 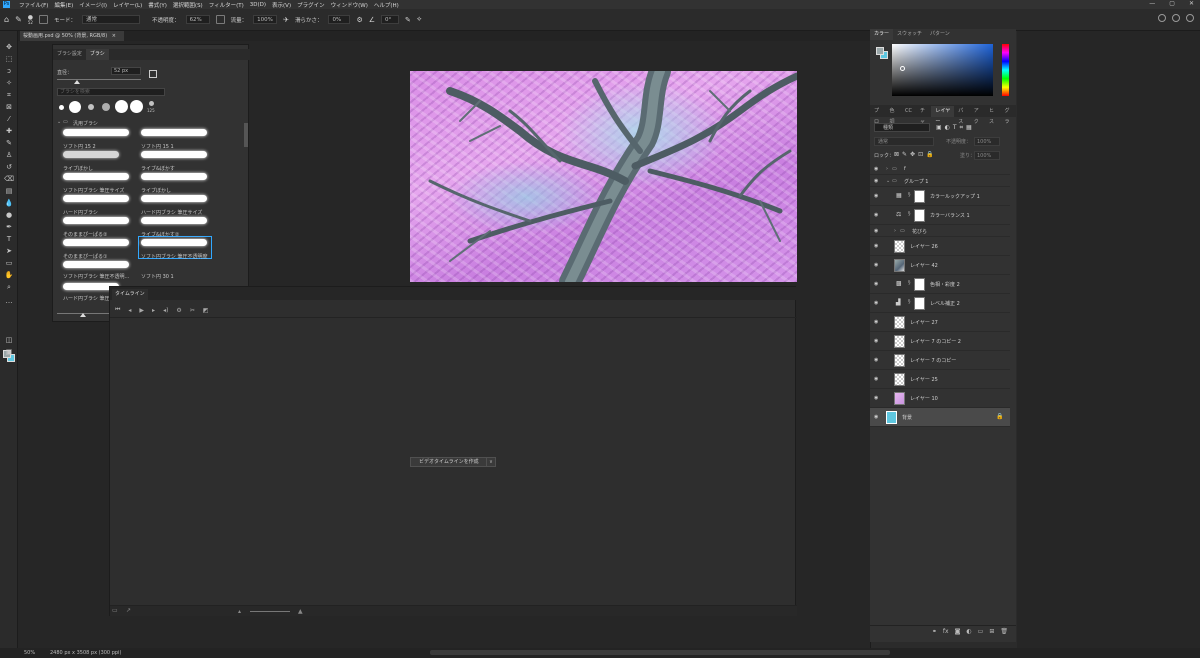 What do you see at coordinates (9, 203) in the screenshot?
I see `blur-tool-icon: 💧` at bounding box center [9, 203].